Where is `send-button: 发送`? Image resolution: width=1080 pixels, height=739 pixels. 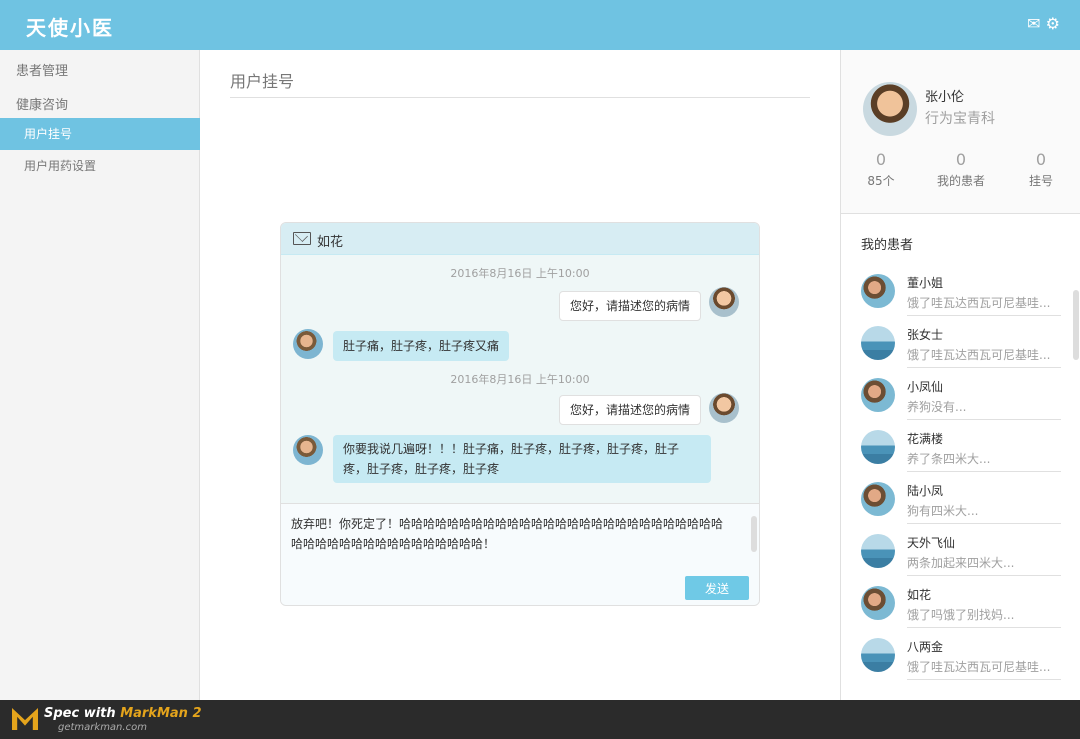
send-button: 发送 is located at coordinates (717, 588).